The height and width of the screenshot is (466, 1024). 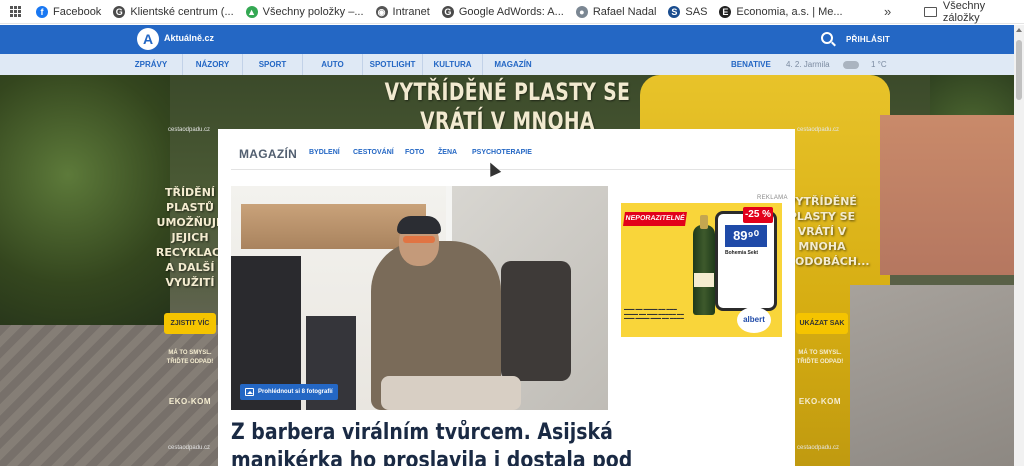 I want to click on ad-cta-right-button: UKÁZAT SAK, so click(x=822, y=323).